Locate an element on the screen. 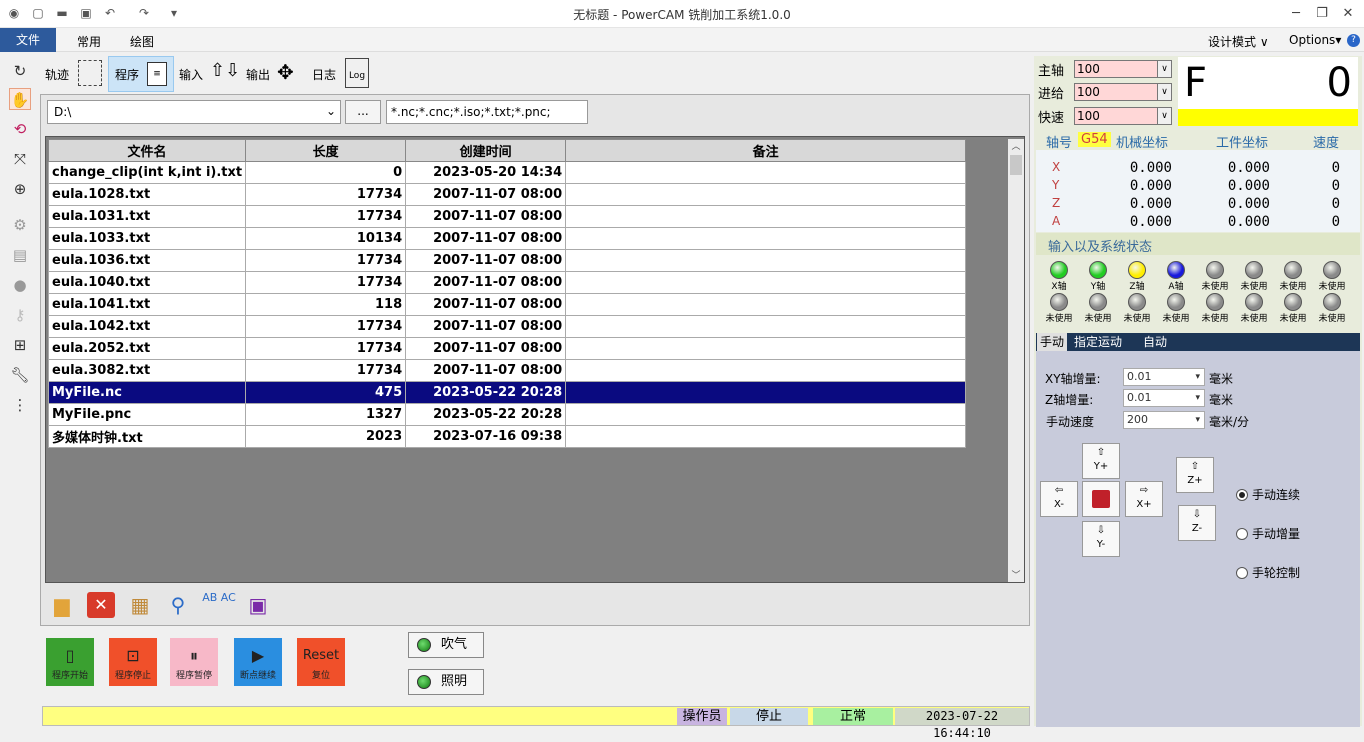 Image resolution: width=1364 pixels, height=742 pixels. options-menu: Options▾ is located at coordinates (1315, 40).